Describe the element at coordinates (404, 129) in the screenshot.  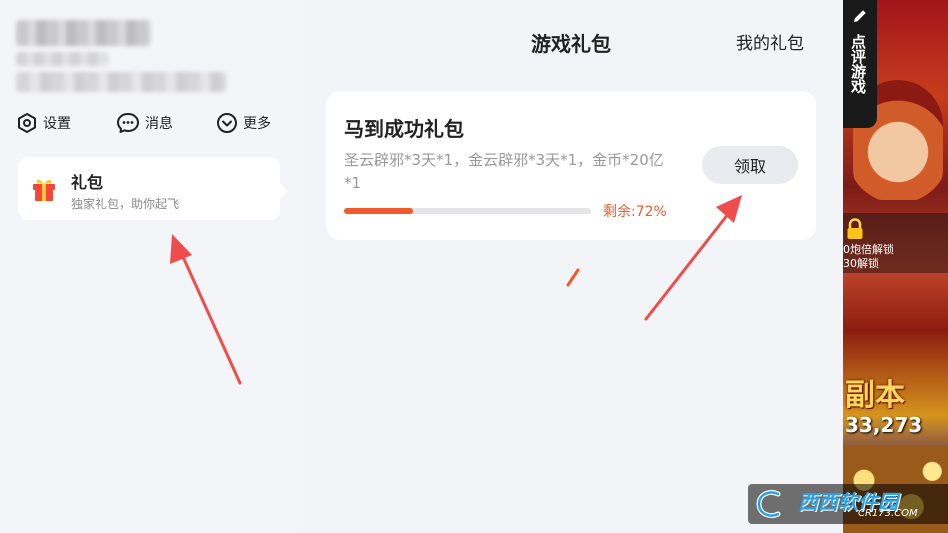
I see `gift-pack-title: 马到成功礼包` at that location.